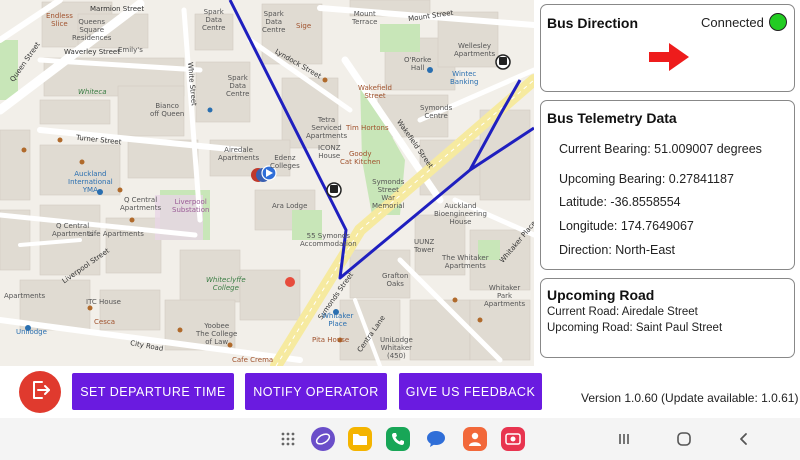  Describe the element at coordinates (130, 50) in the screenshot. I see `map-label: Emily's` at that location.